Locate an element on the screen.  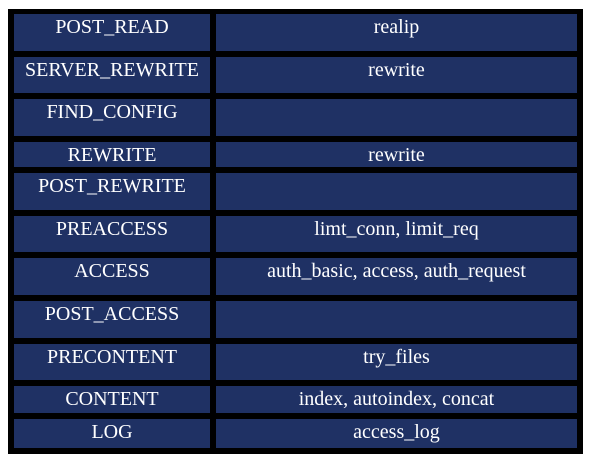
module-cell-post-rewrite is located at coordinates (396, 191).